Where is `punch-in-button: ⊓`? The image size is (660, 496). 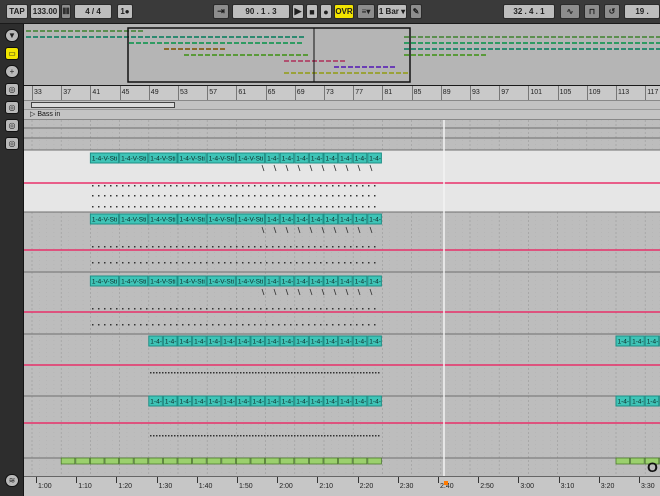 punch-in-button: ⊓ is located at coordinates (592, 11).